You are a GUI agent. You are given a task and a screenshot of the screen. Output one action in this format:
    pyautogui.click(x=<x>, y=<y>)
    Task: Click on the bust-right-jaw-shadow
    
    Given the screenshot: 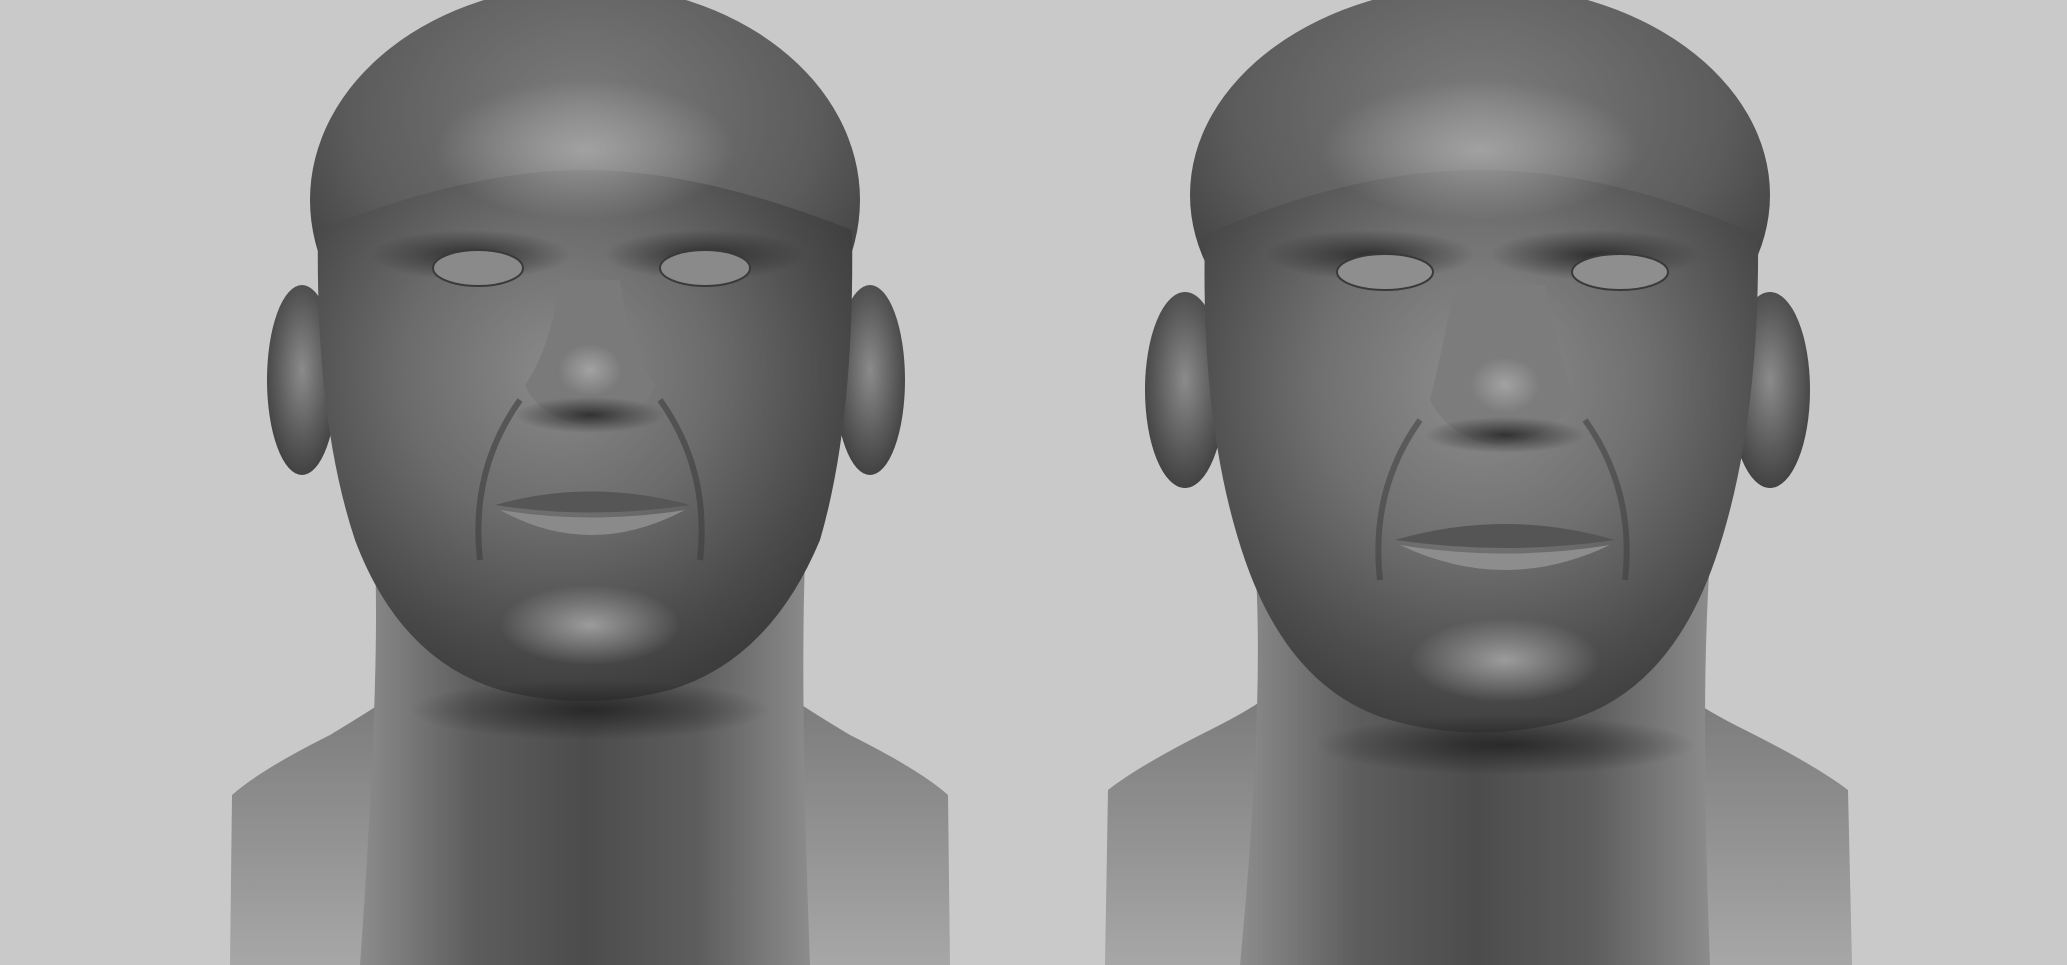 What is the action you would take?
    pyautogui.click(x=1505, y=745)
    